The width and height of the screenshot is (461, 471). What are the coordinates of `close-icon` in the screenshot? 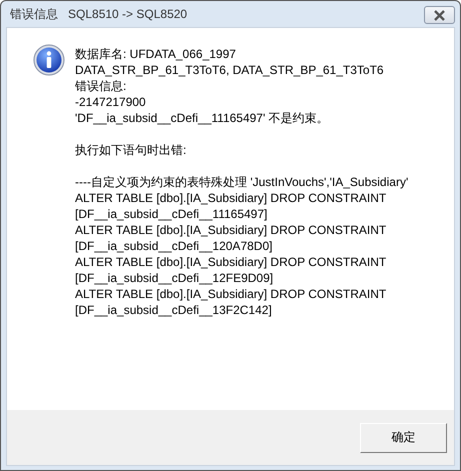 It's located at (439, 15).